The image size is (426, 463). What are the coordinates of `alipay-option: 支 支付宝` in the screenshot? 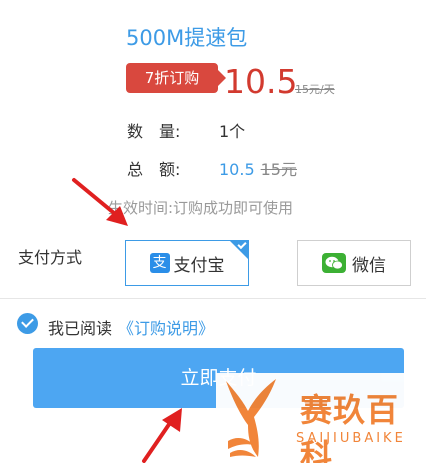 It's located at (187, 262).